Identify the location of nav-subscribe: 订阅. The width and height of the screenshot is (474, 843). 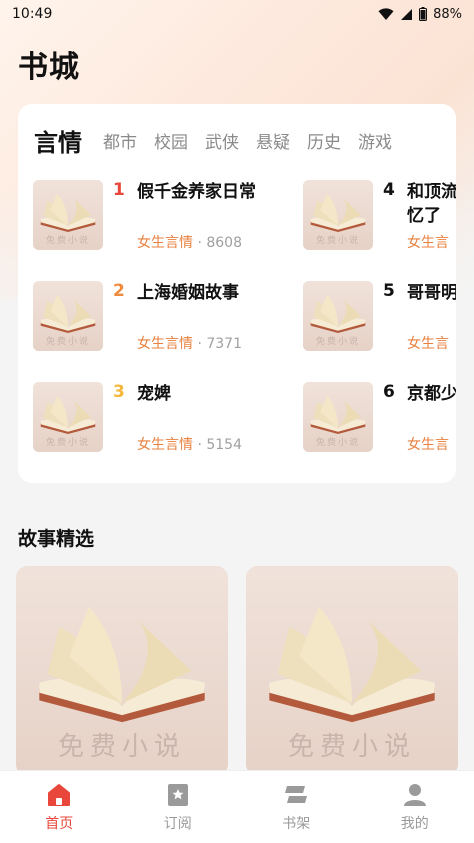
(178, 807).